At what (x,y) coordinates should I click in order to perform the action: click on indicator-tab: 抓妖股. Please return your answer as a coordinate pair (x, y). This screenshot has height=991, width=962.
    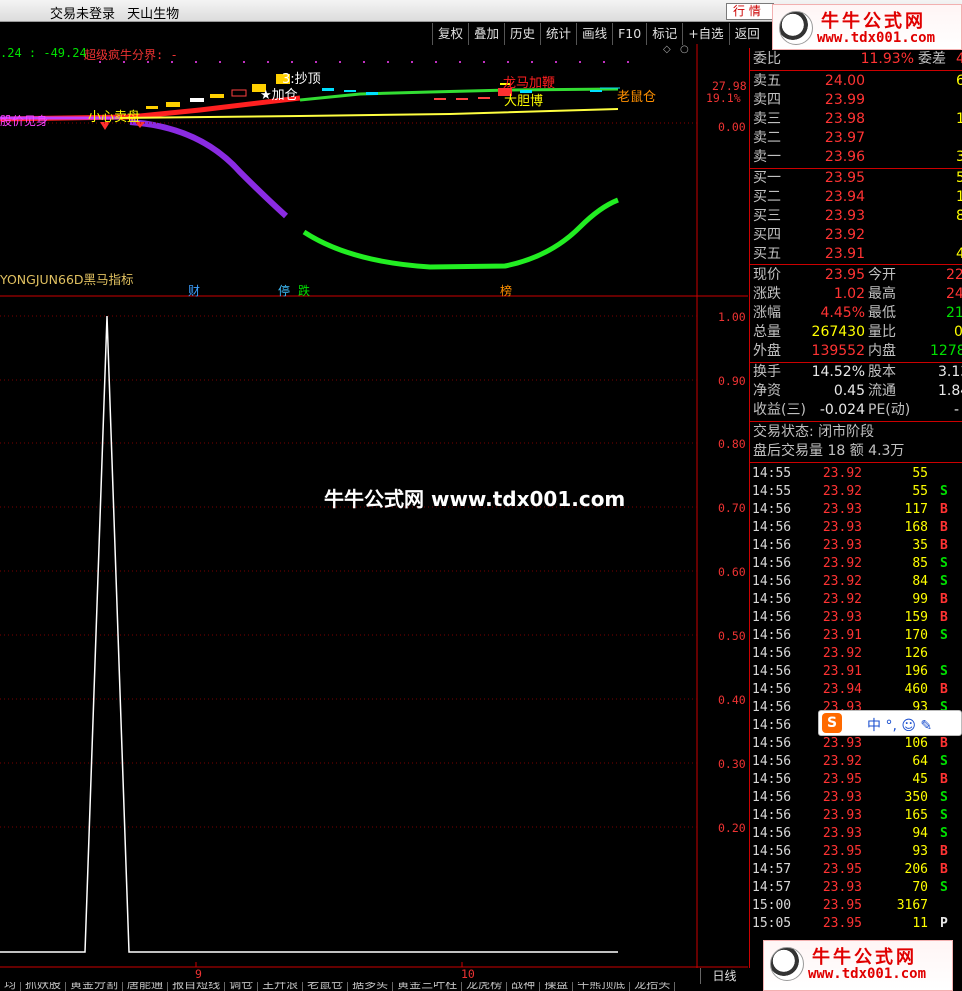
    Looking at the image, I should click on (44, 986).